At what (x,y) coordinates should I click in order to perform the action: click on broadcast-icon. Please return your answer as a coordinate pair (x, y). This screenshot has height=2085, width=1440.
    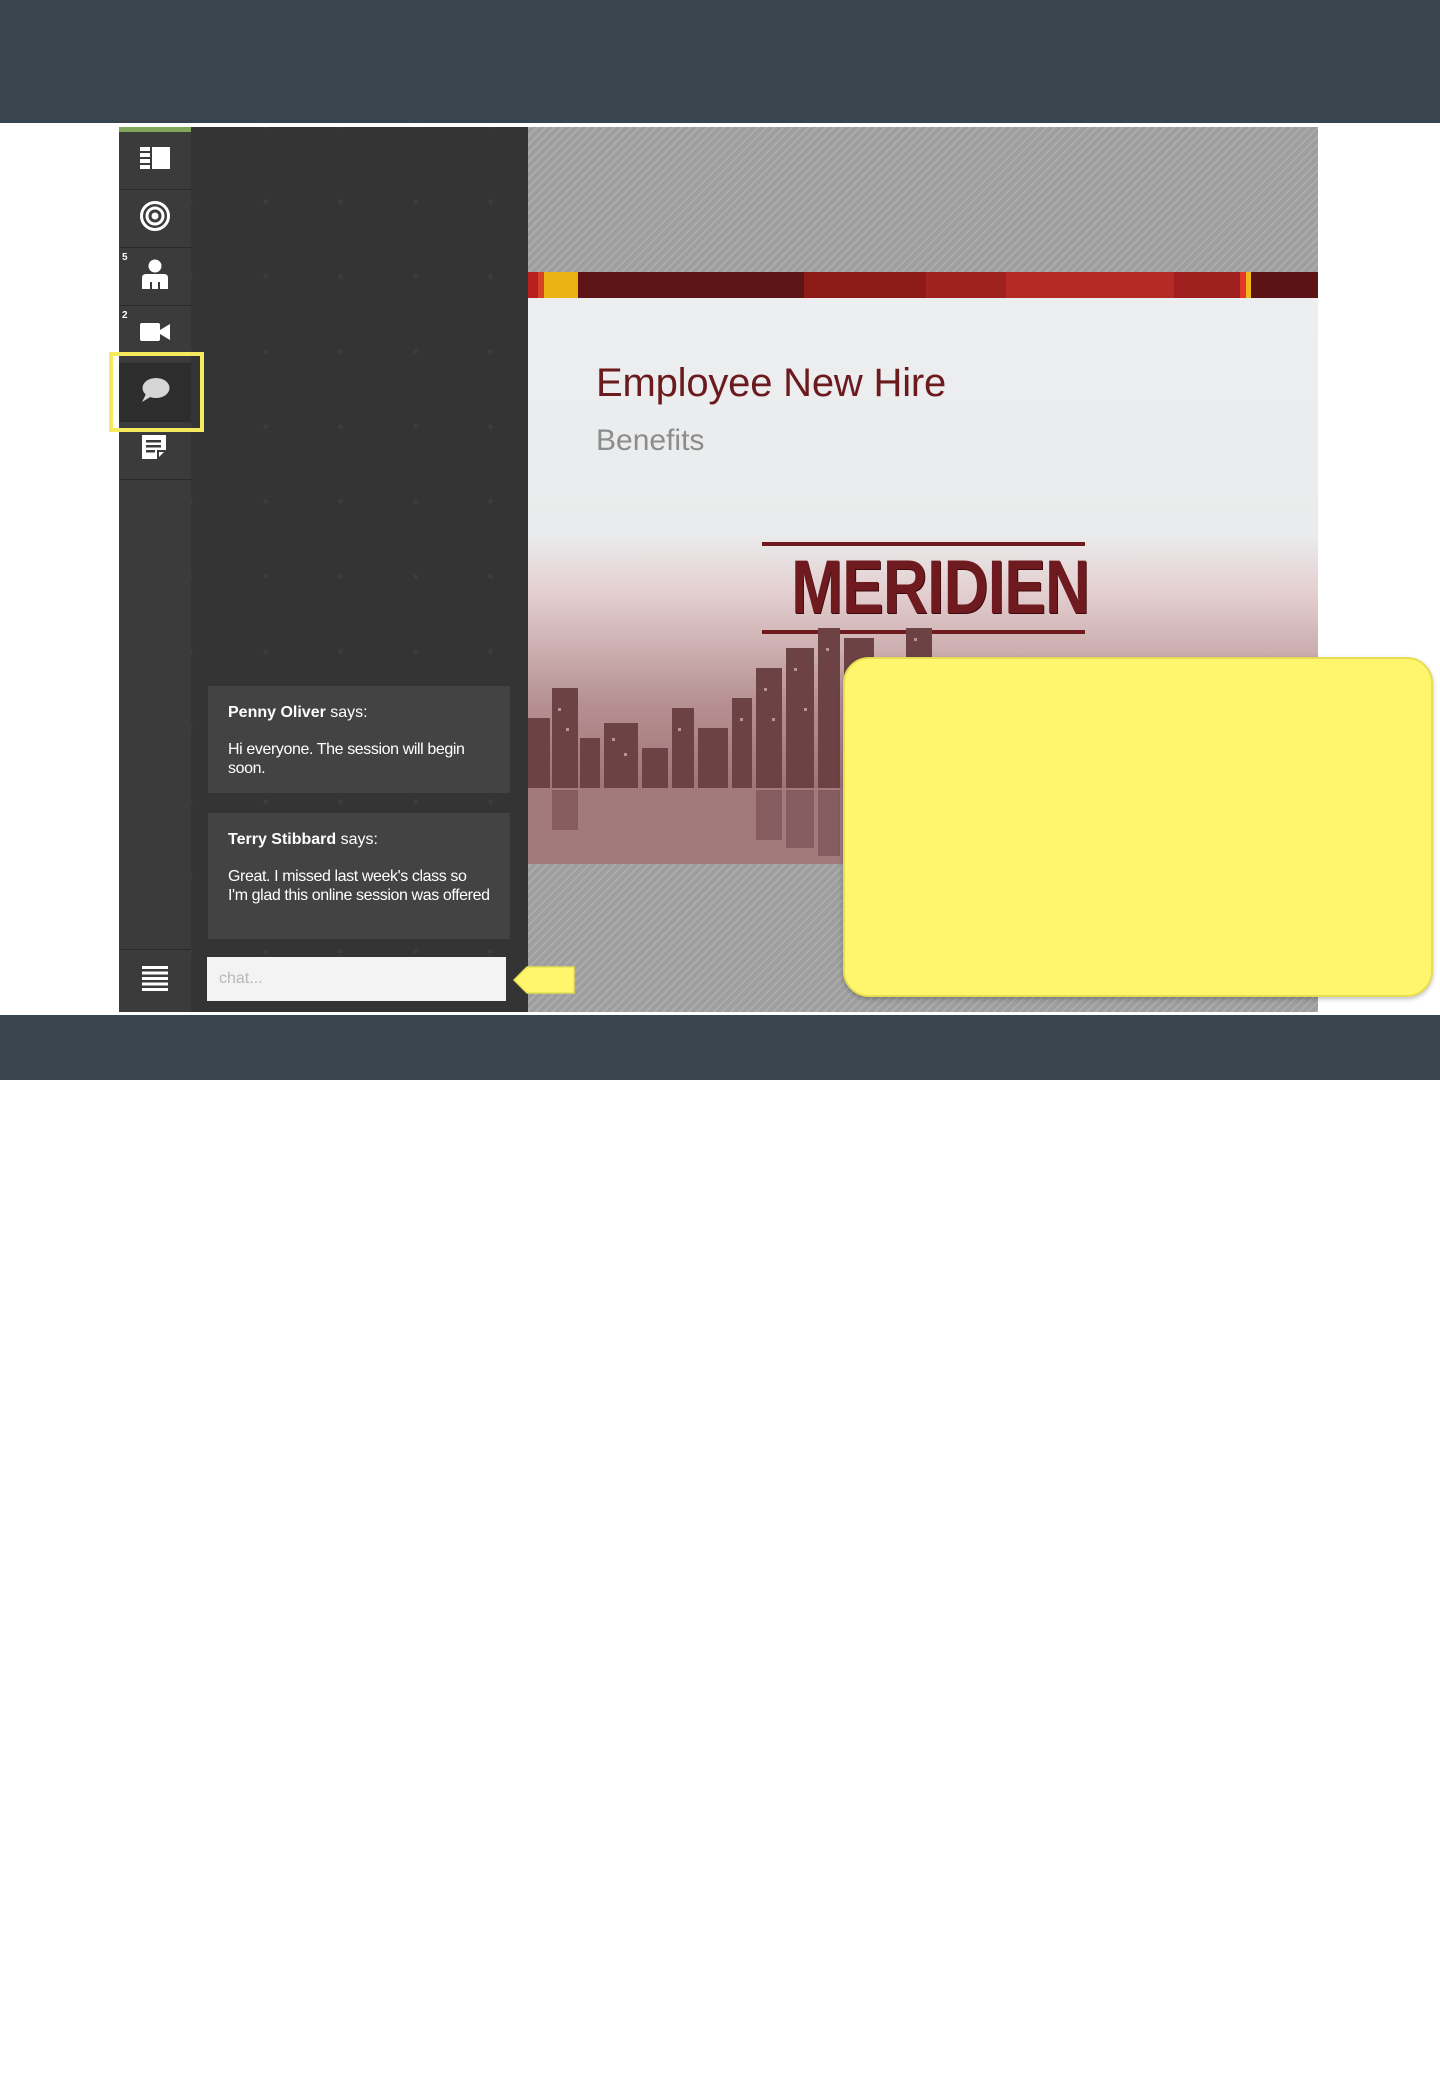
    Looking at the image, I should click on (155, 218).